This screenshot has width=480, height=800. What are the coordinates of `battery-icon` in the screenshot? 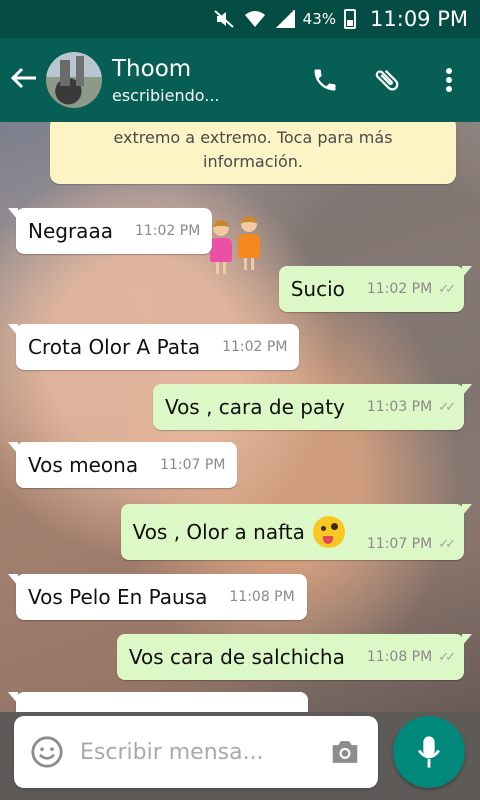 It's located at (350, 19).